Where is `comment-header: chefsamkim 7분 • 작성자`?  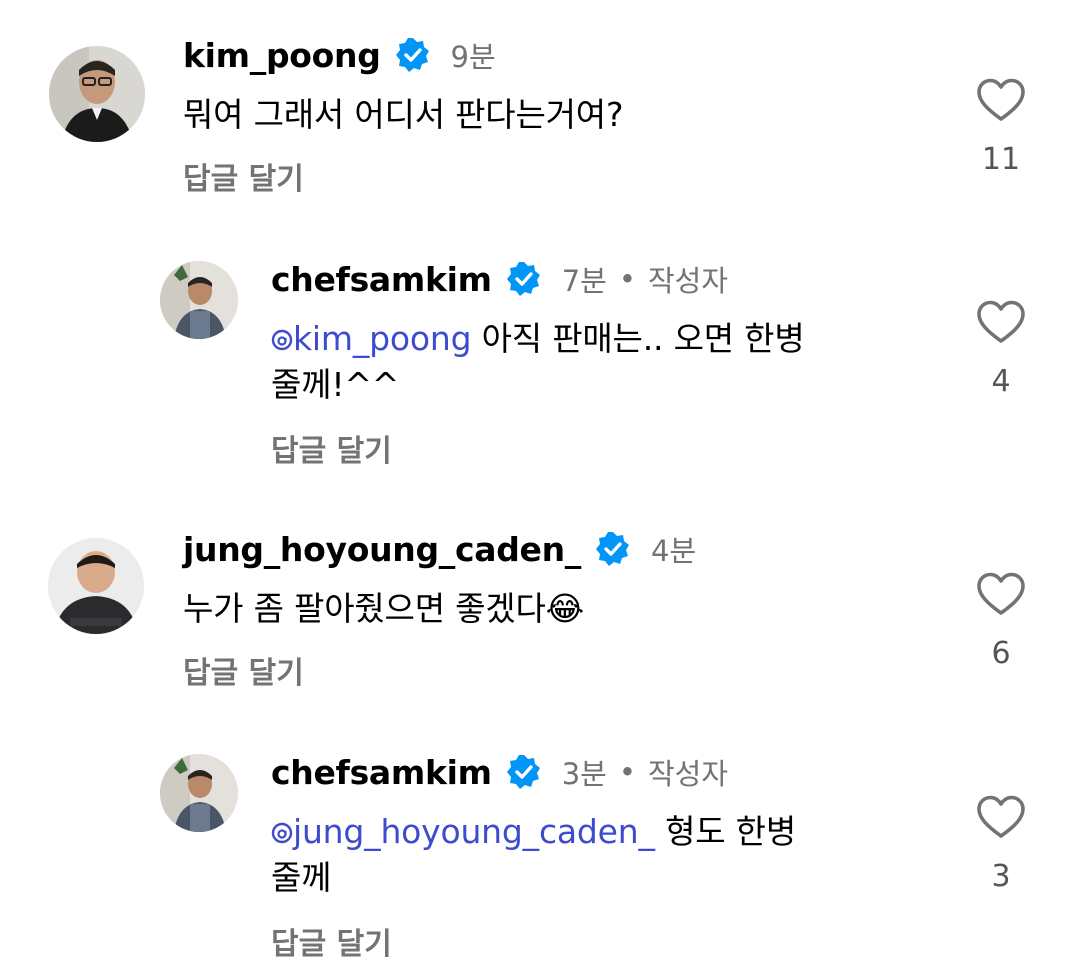 comment-header: chefsamkim 7분 • 작성자 is located at coordinates (499, 279).